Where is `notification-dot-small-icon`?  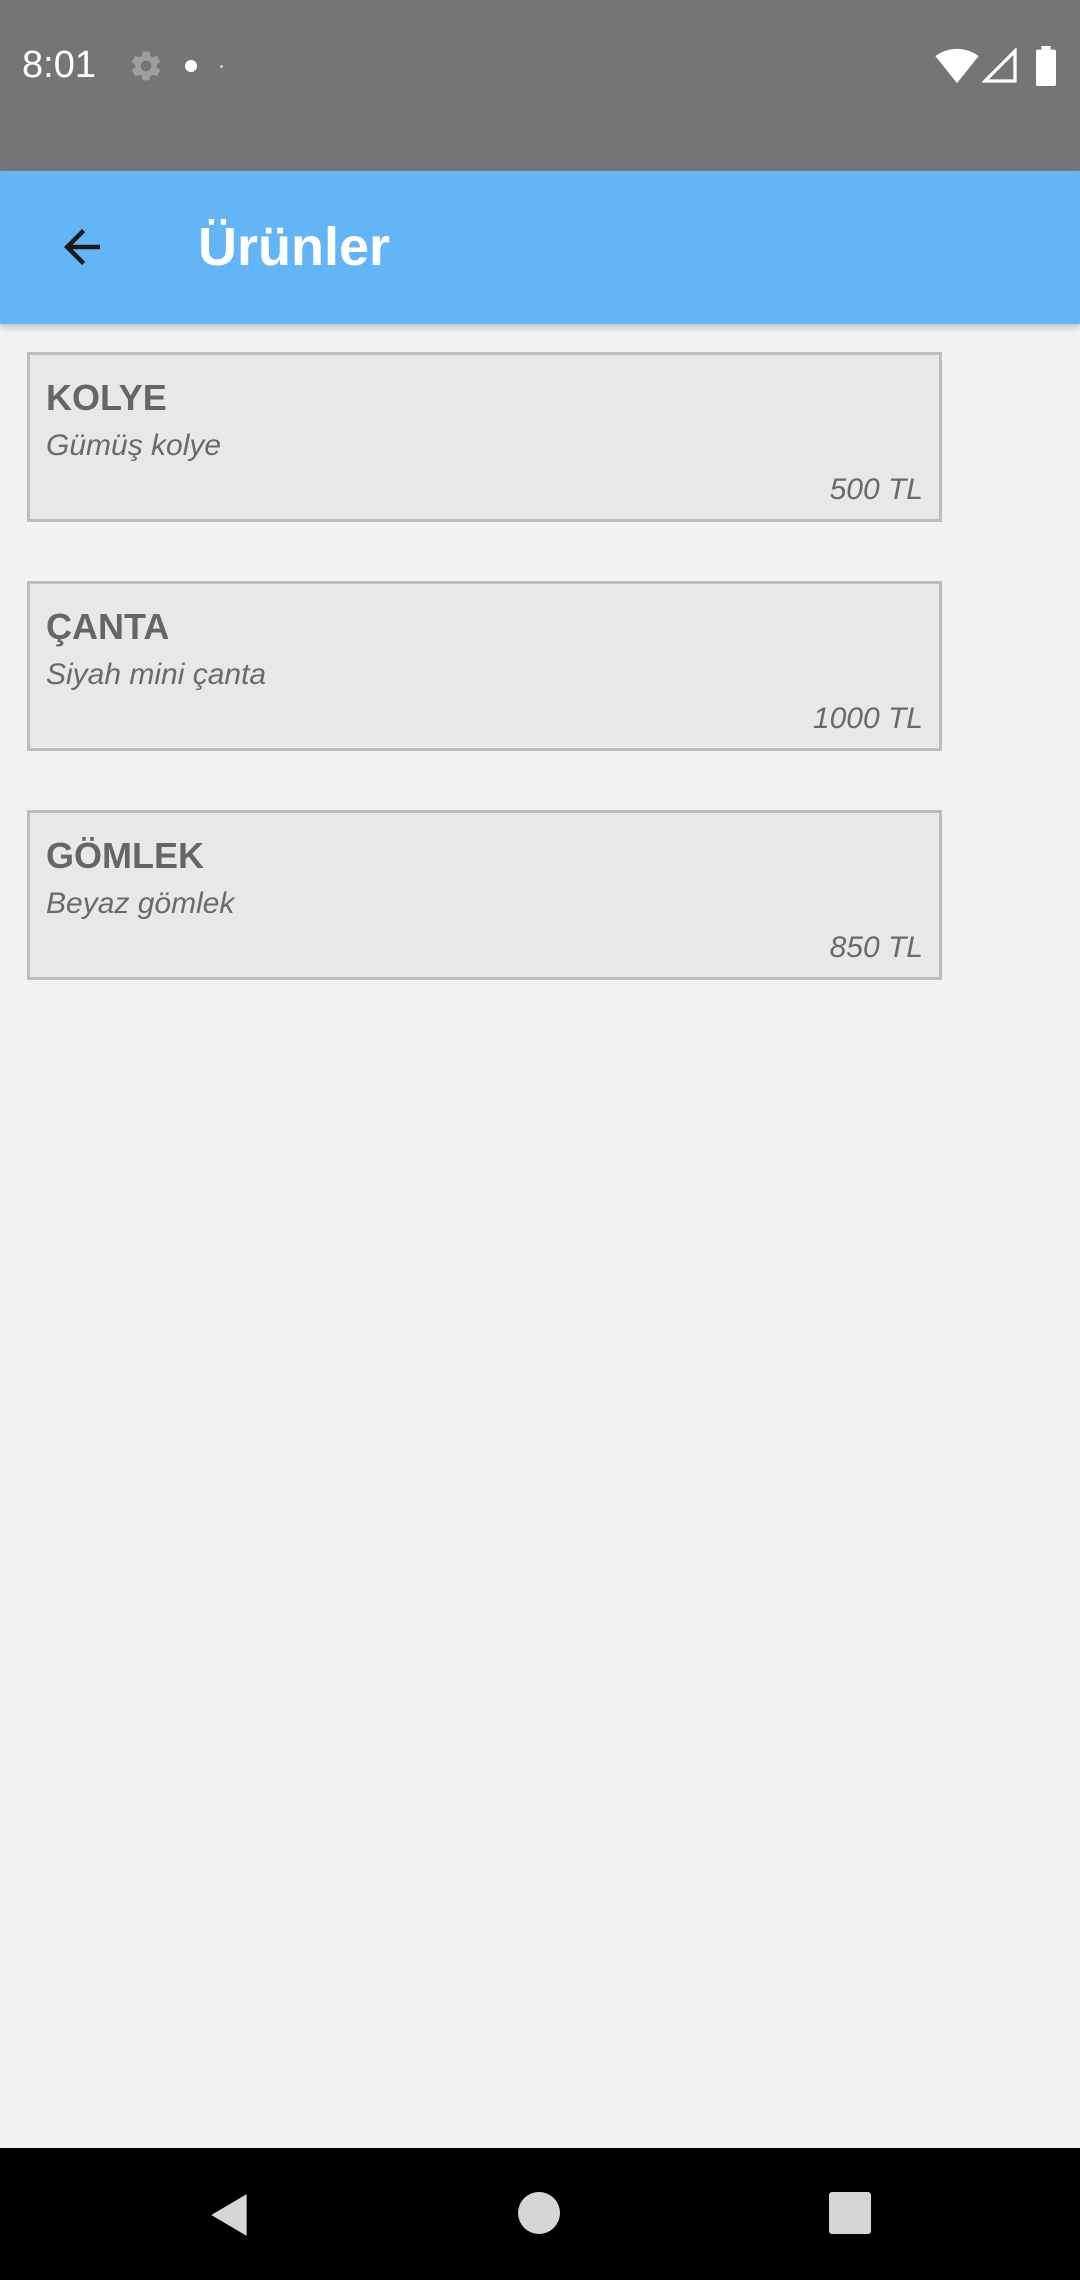 notification-dot-small-icon is located at coordinates (221, 66).